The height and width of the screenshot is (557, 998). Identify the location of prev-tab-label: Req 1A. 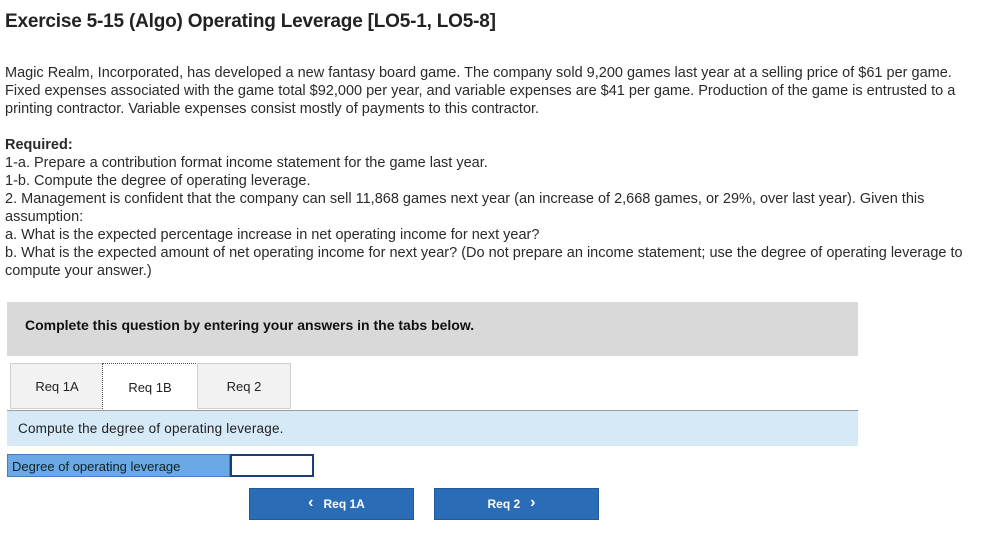
(344, 504).